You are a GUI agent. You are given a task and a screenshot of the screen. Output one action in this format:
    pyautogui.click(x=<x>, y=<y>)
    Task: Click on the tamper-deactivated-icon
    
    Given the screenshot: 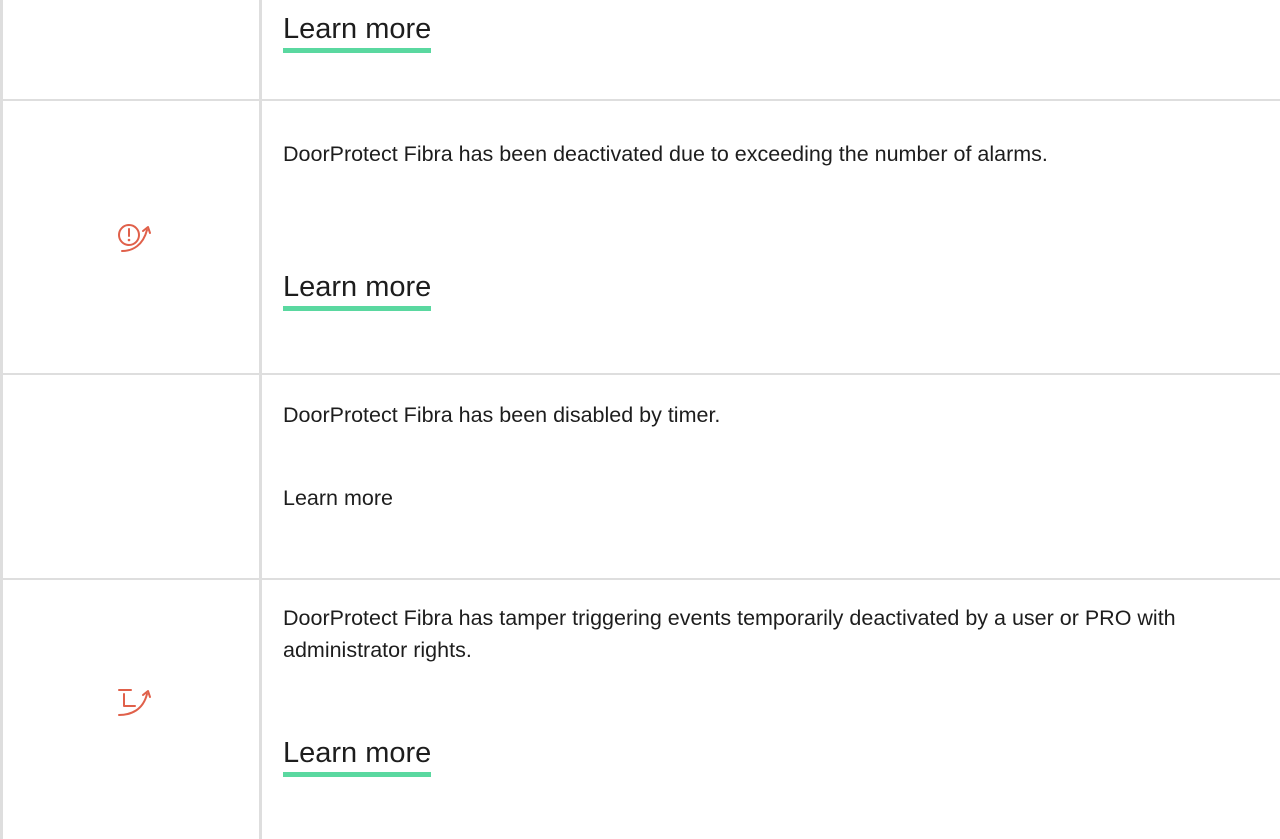 What is the action you would take?
    pyautogui.click(x=134, y=702)
    